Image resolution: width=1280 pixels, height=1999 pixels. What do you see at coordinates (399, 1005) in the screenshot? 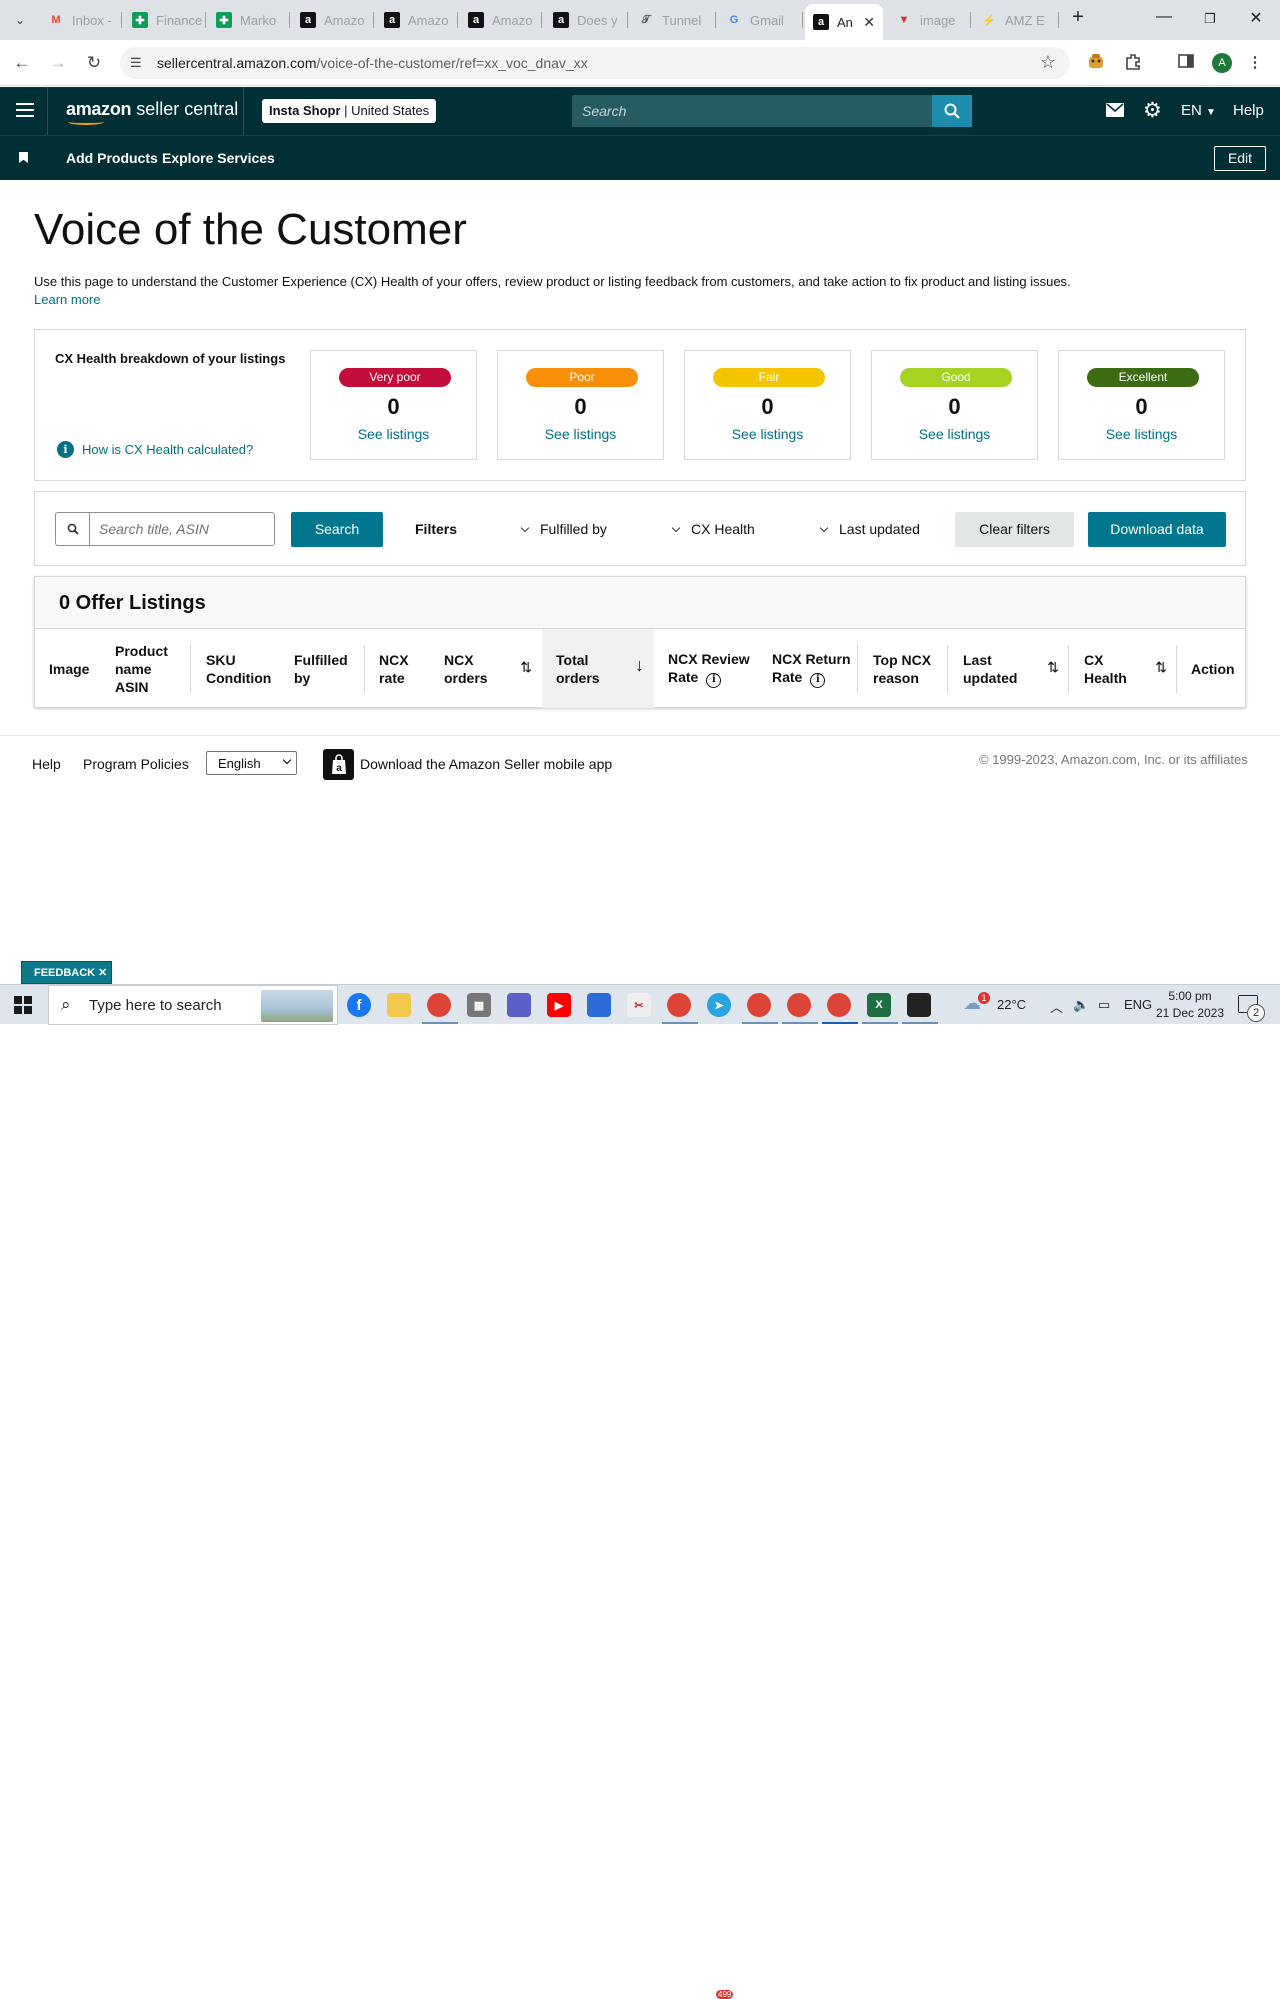
I see `file-explorer-icon` at bounding box center [399, 1005].